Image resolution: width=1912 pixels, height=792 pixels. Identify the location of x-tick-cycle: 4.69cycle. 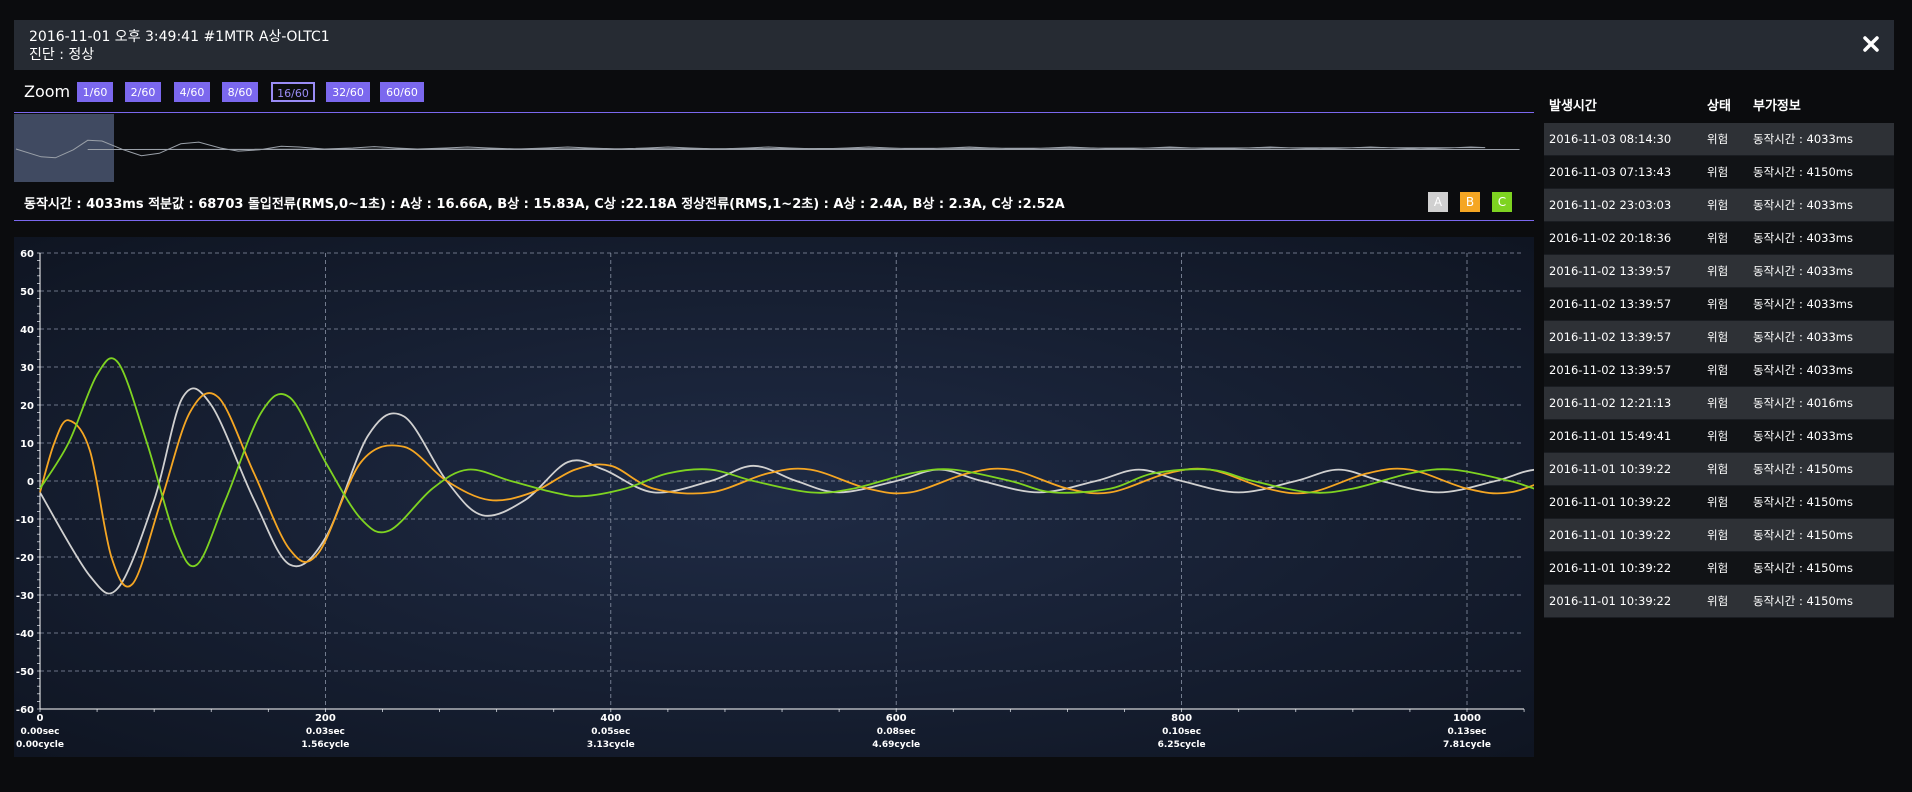
(896, 745).